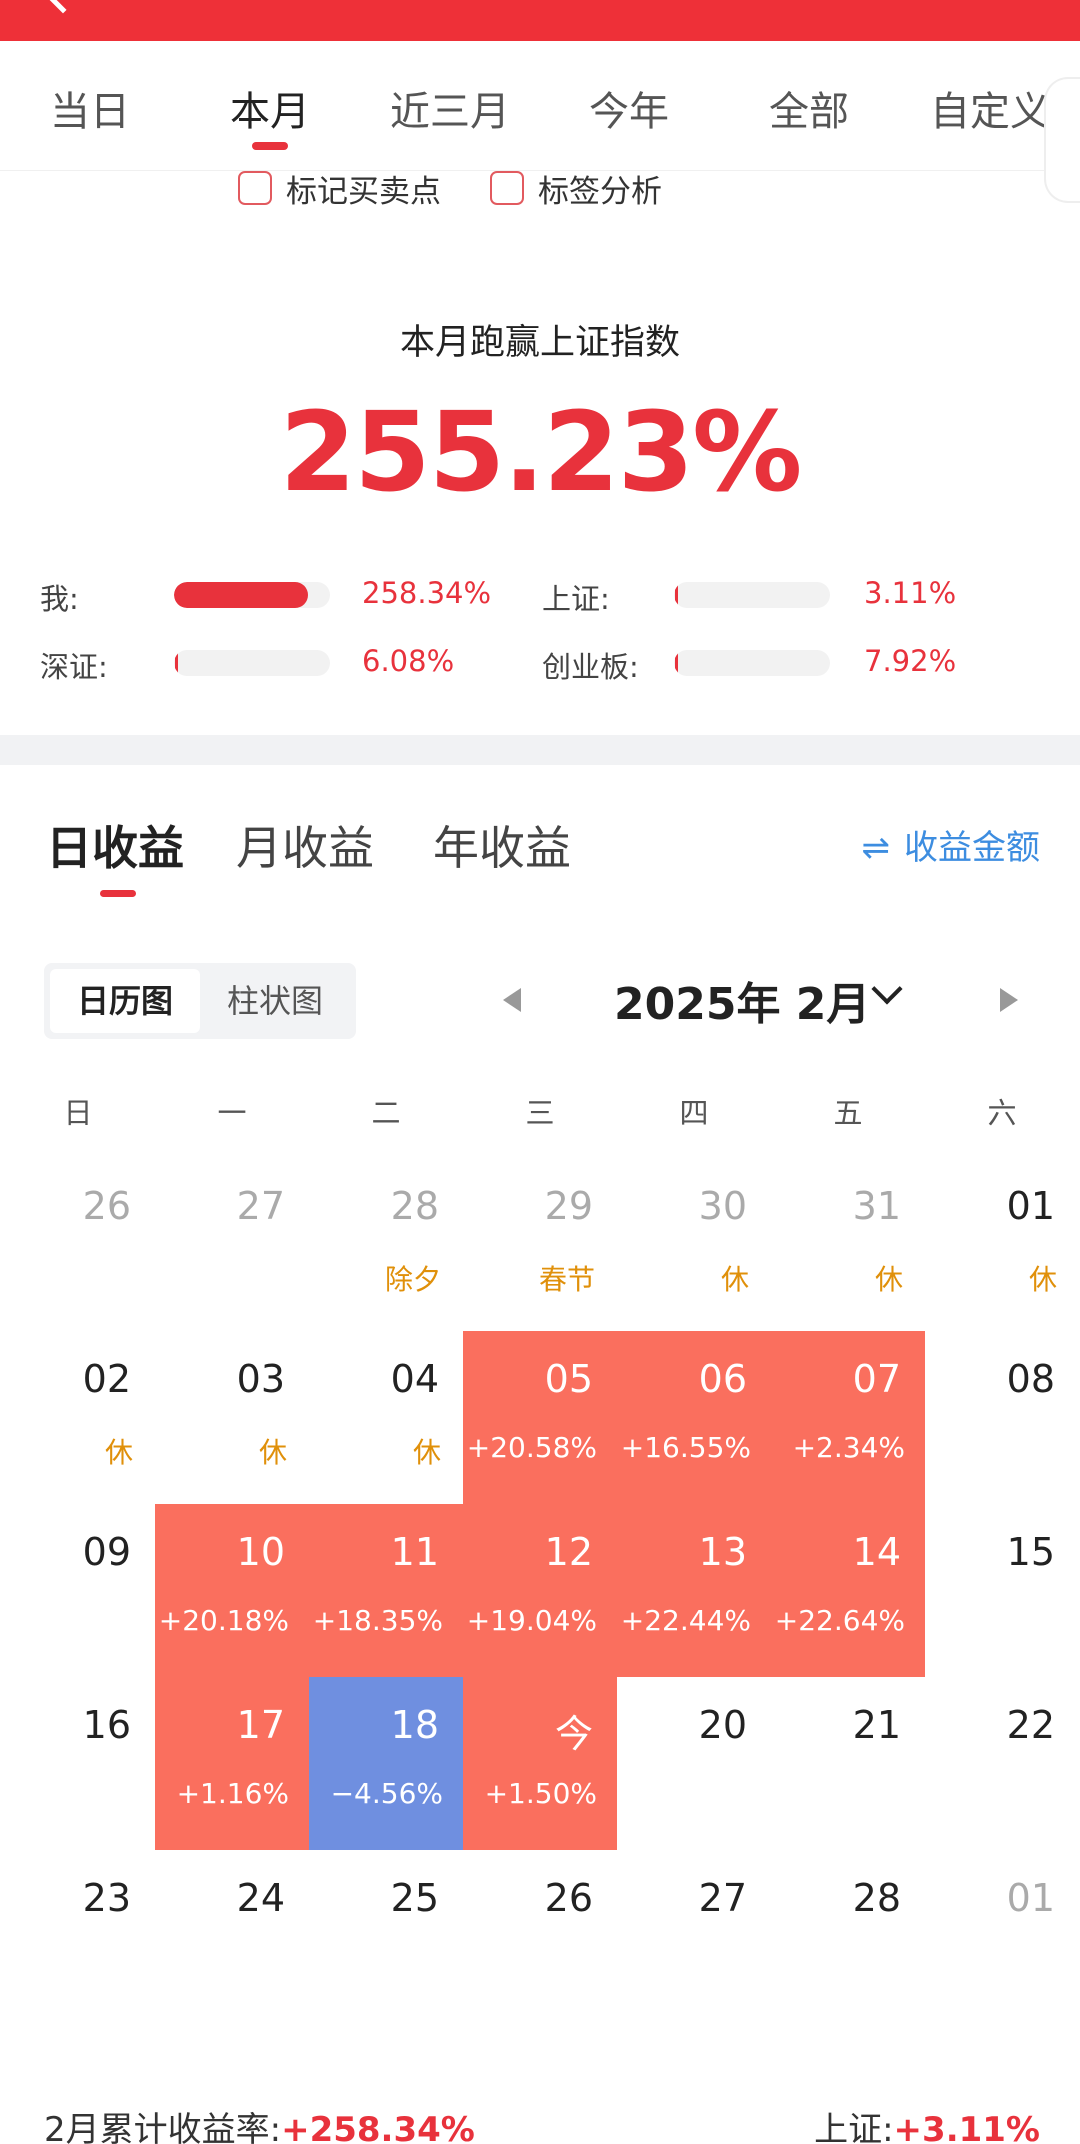  Describe the element at coordinates (573, 1734) in the screenshot. I see `calendar-day-number: 今` at that location.